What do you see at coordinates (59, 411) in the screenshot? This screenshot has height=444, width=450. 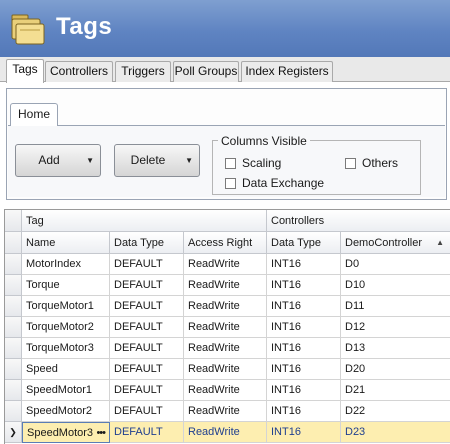 I see `cell-text: SpeedMotor2` at bounding box center [59, 411].